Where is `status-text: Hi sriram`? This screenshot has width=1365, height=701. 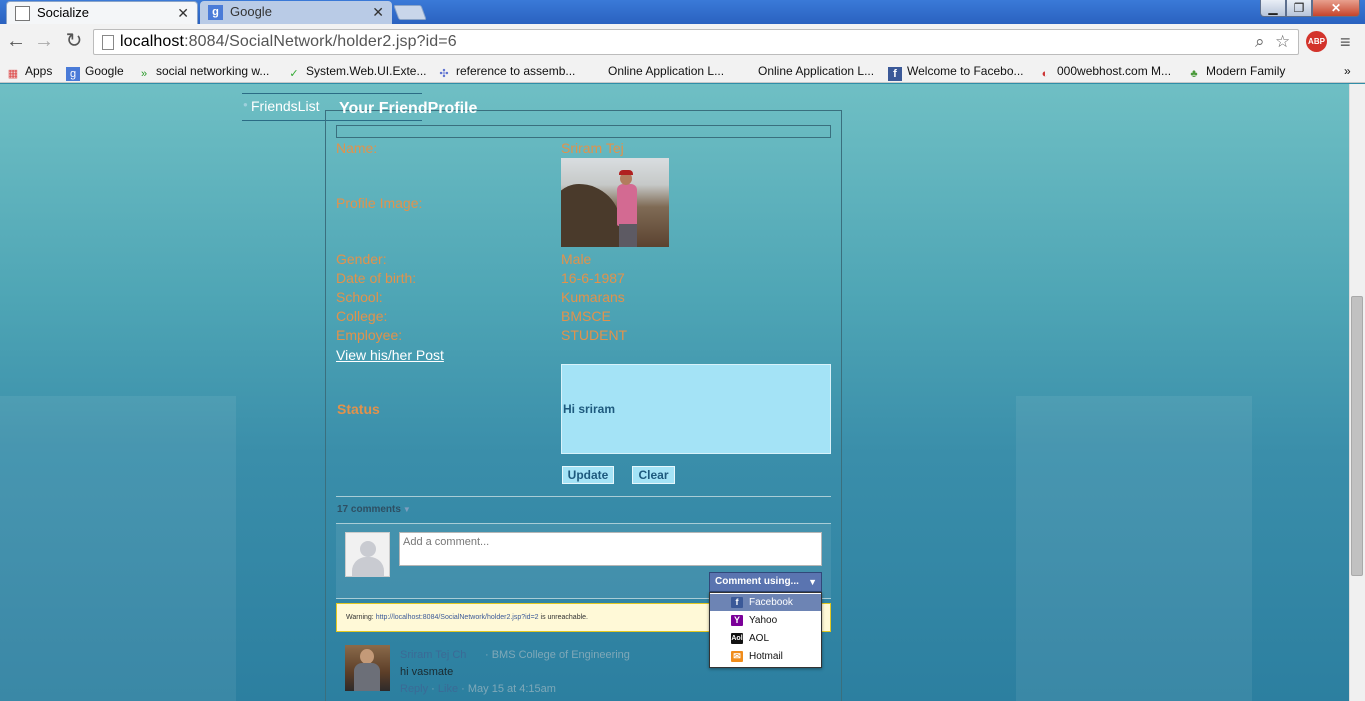 status-text: Hi sriram is located at coordinates (589, 409).